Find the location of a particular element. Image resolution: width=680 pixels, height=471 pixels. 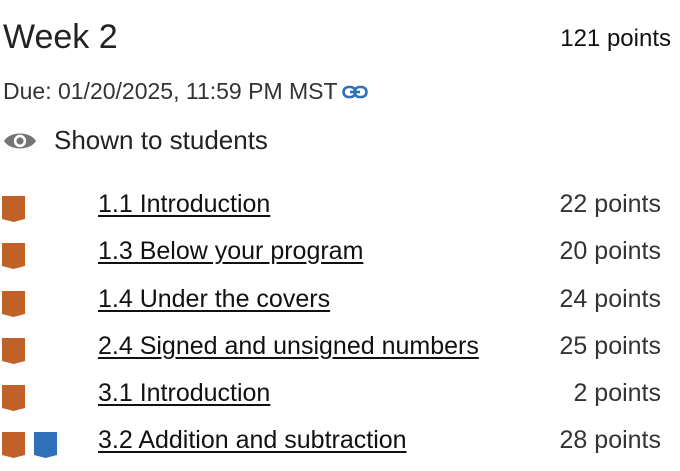

list-item: 1.3 Below your program 20 points is located at coordinates (340, 257).